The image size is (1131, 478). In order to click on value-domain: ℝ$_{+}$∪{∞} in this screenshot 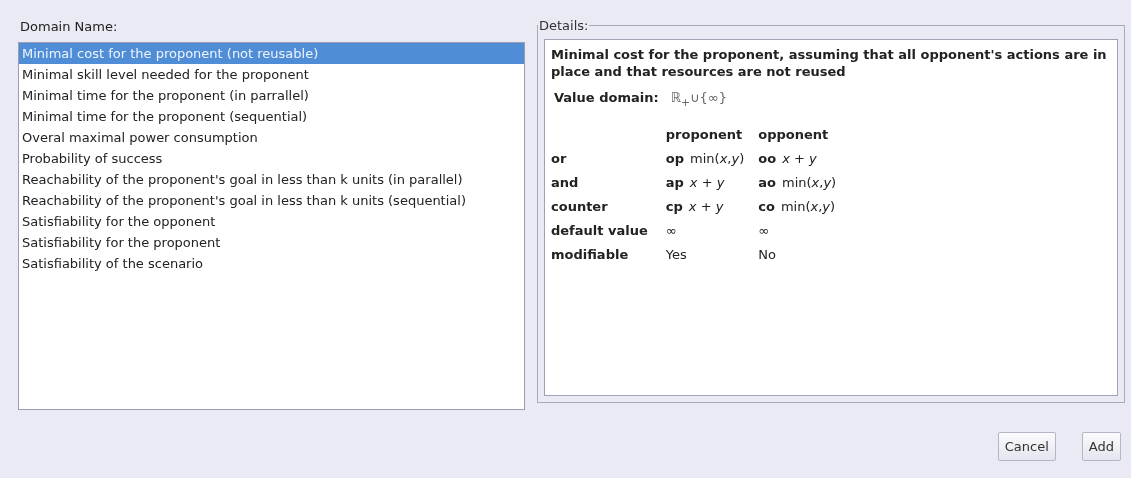, I will do `click(698, 99)`.